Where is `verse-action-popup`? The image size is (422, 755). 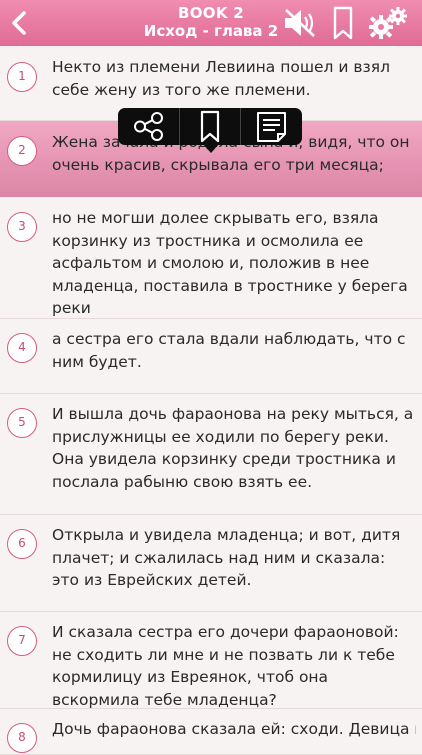 verse-action-popup is located at coordinates (210, 130).